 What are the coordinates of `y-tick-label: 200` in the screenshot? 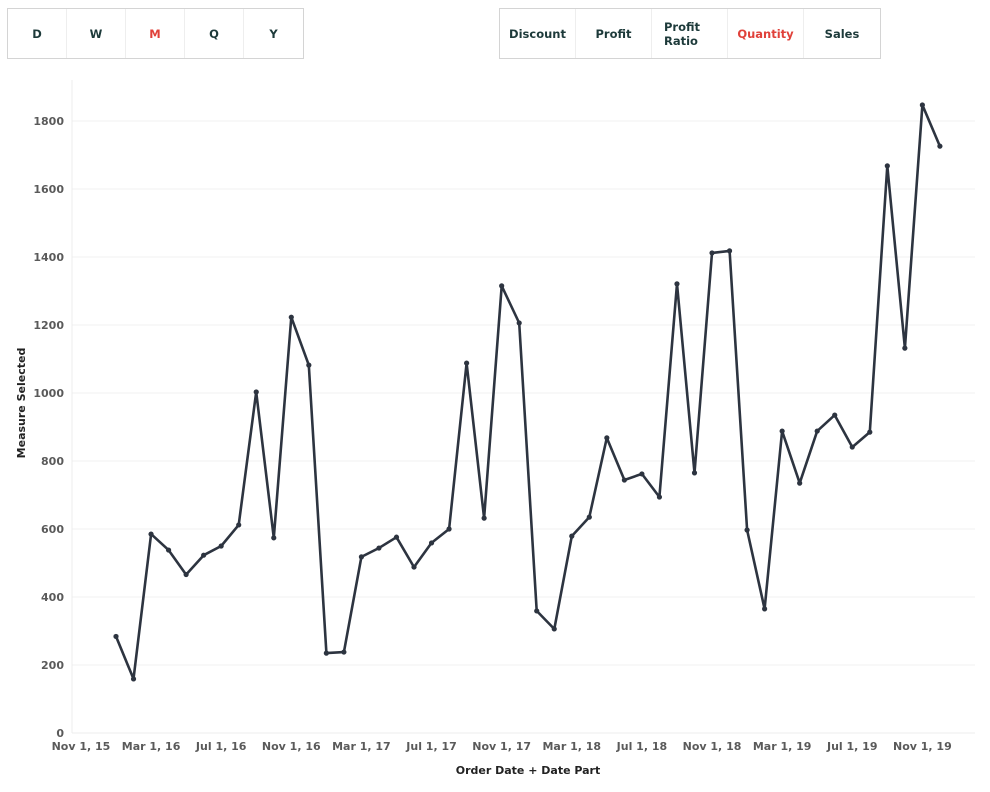 It's located at (52, 665).